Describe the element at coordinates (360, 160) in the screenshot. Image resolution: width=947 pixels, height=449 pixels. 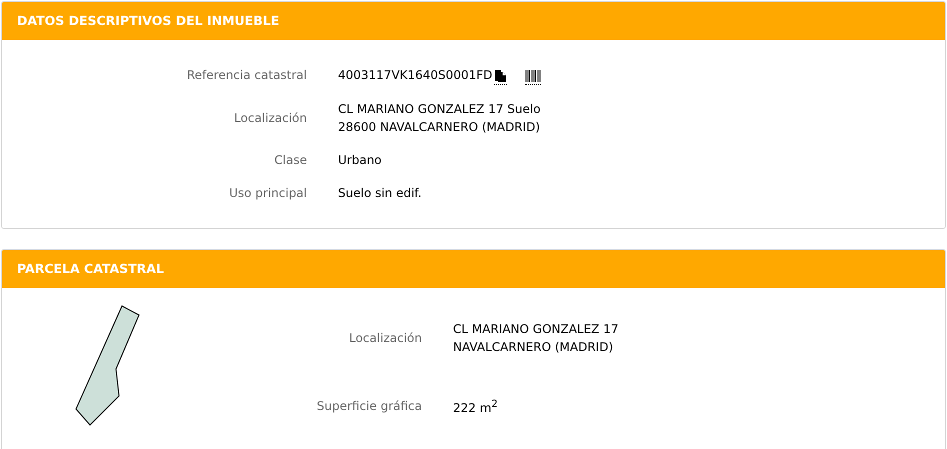
I see `field-value: Urbano` at that location.